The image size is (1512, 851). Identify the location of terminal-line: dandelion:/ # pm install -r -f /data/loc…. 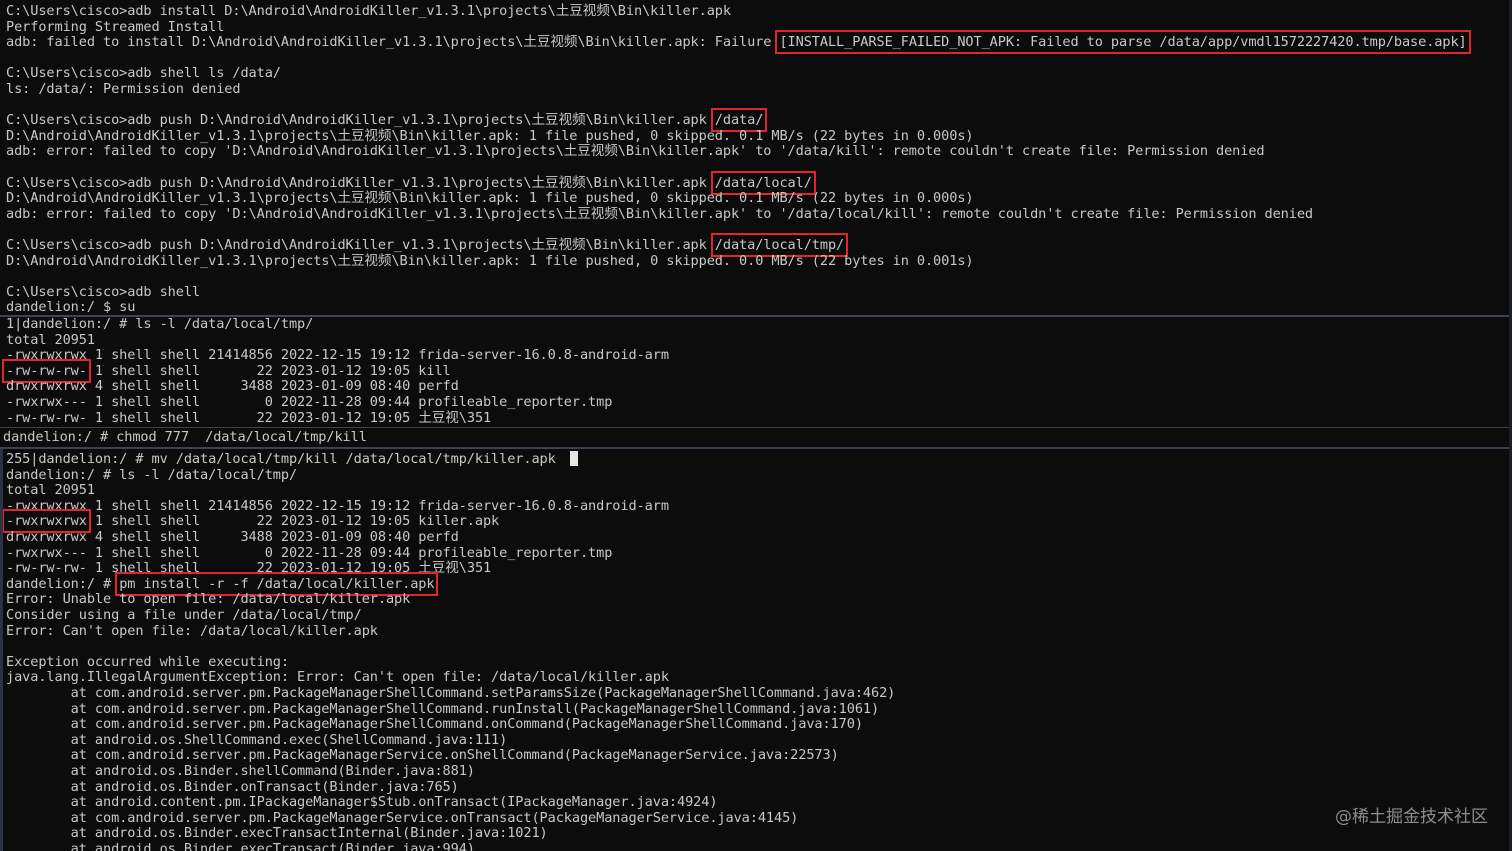
(222, 583).